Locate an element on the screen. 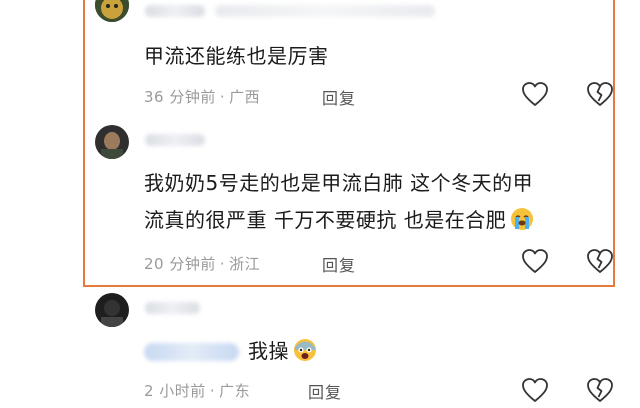 The width and height of the screenshot is (640, 408). shocked-emoji-icon is located at coordinates (305, 350).